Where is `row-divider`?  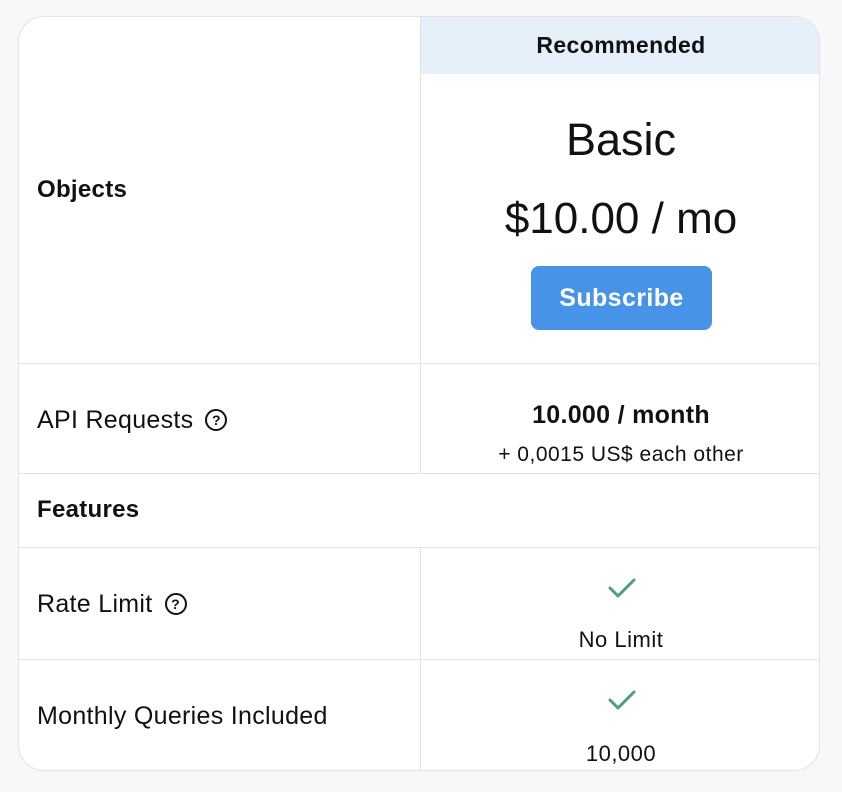 row-divider is located at coordinates (419, 473).